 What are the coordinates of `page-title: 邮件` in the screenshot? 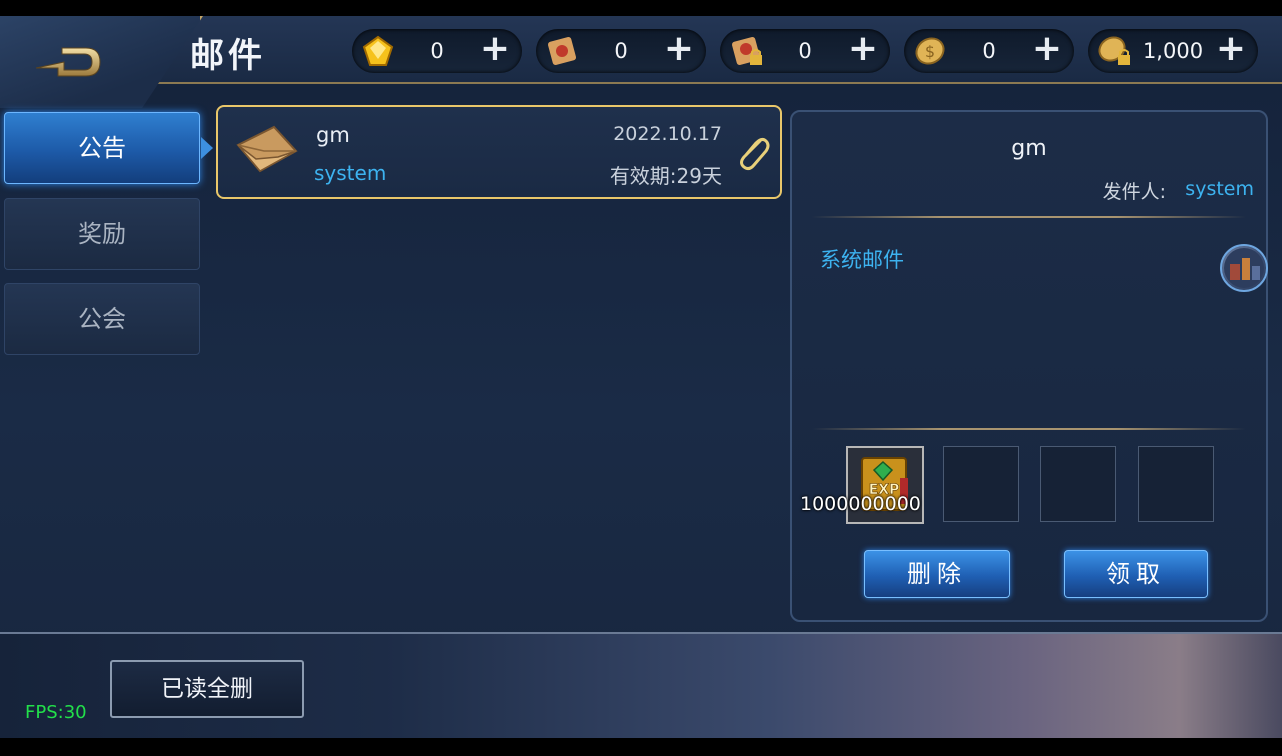 It's located at (228, 56).